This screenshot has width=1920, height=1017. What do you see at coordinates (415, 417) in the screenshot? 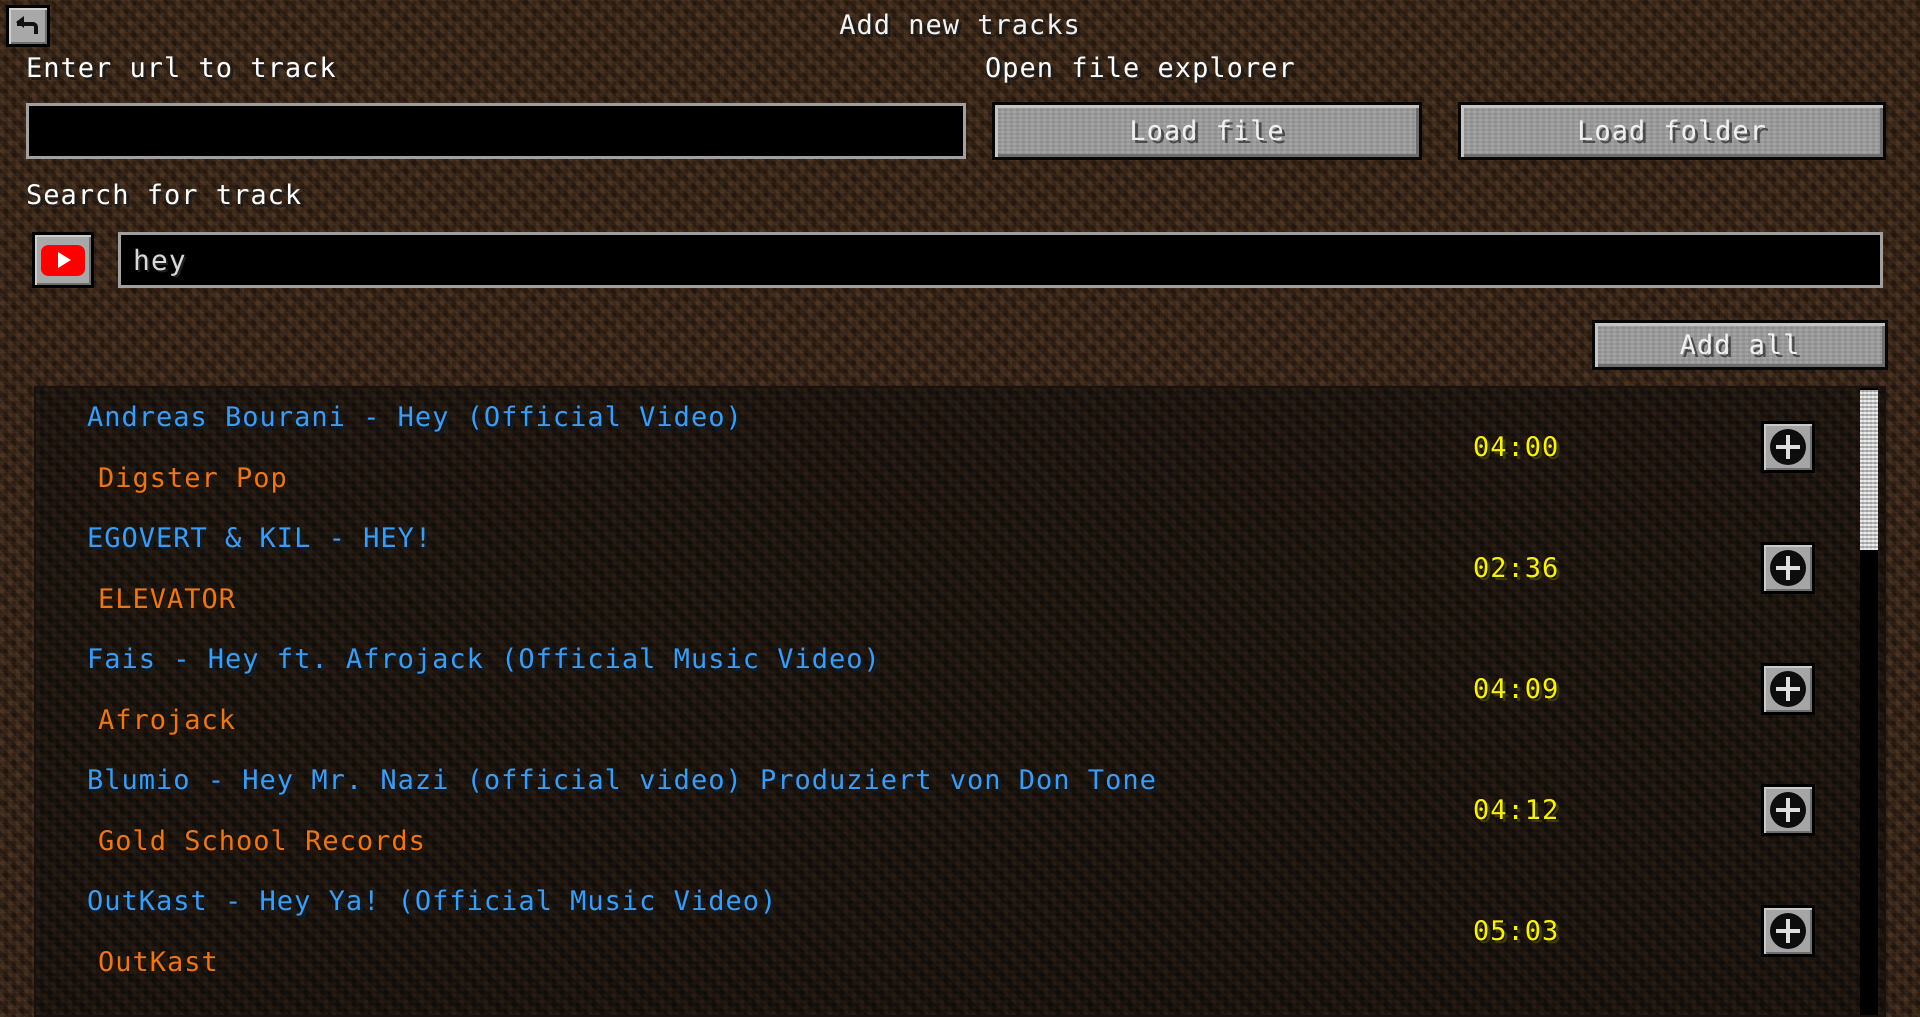
I see `track-title: Andreas Bourani - Hey (Official Video)` at bounding box center [415, 417].